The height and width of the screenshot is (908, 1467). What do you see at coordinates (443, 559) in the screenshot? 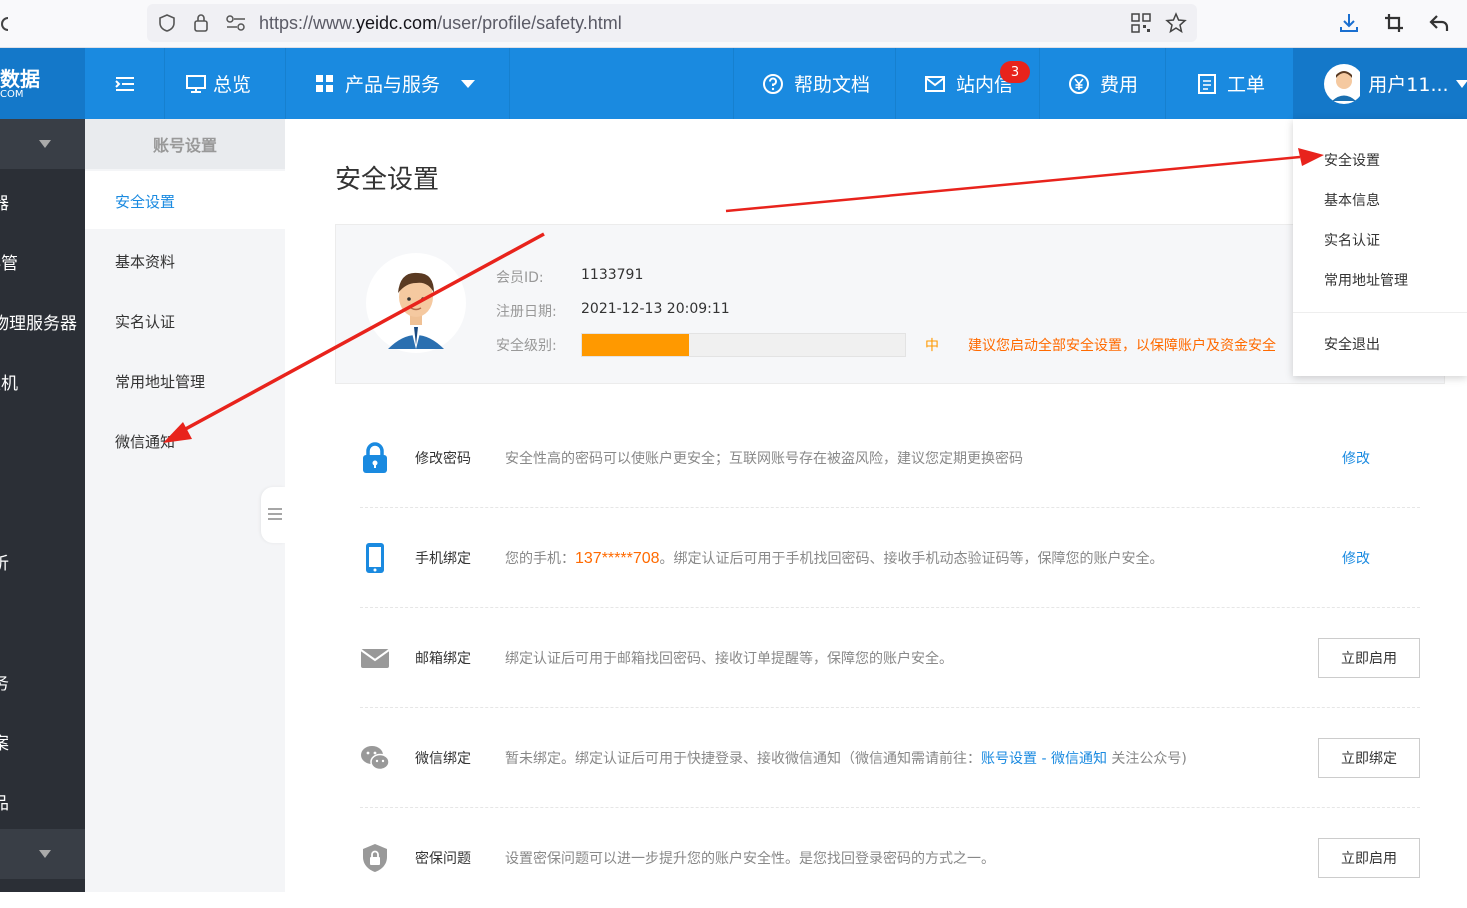
I see `row-title: 手机绑定` at bounding box center [443, 559].